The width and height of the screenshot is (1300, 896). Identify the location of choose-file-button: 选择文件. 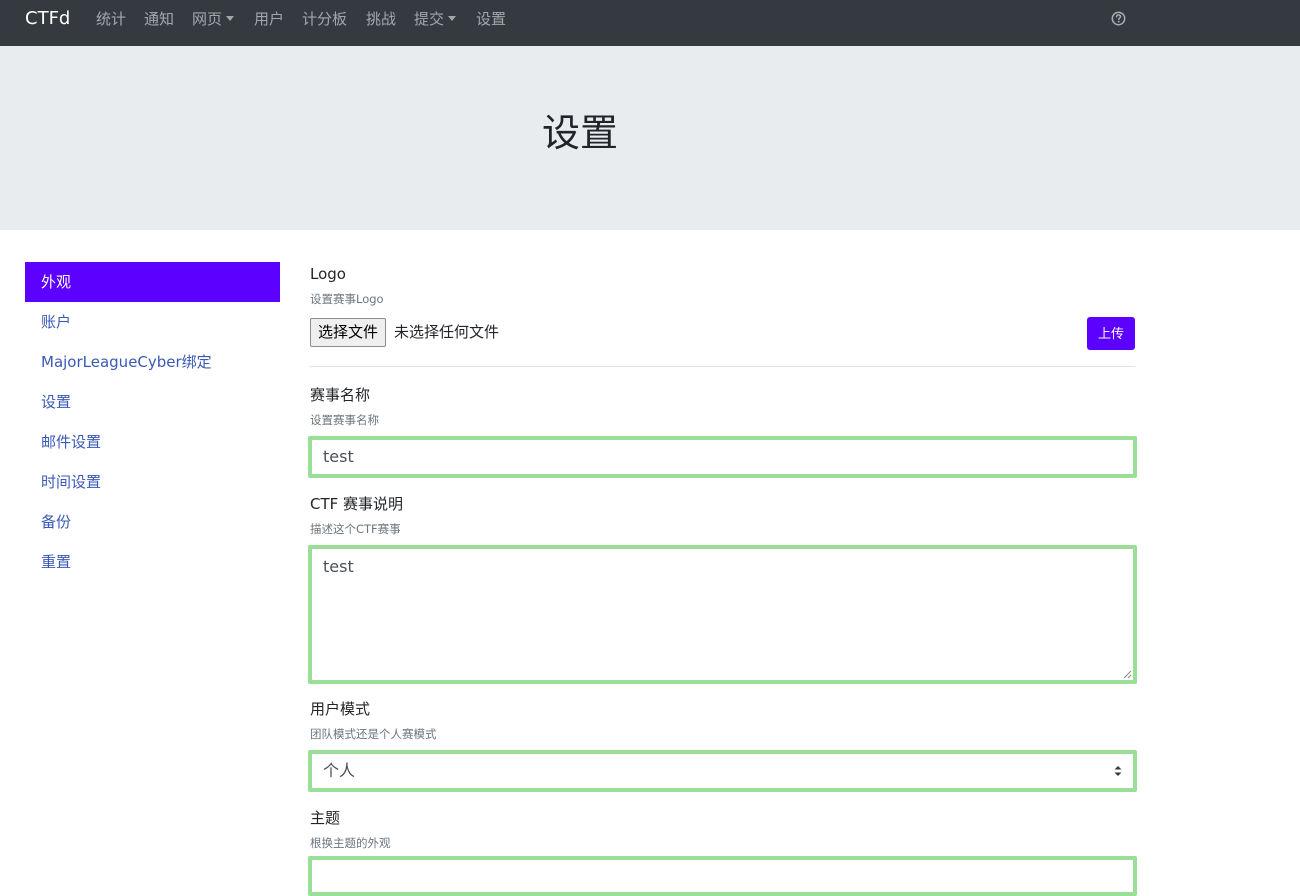
(348, 332).